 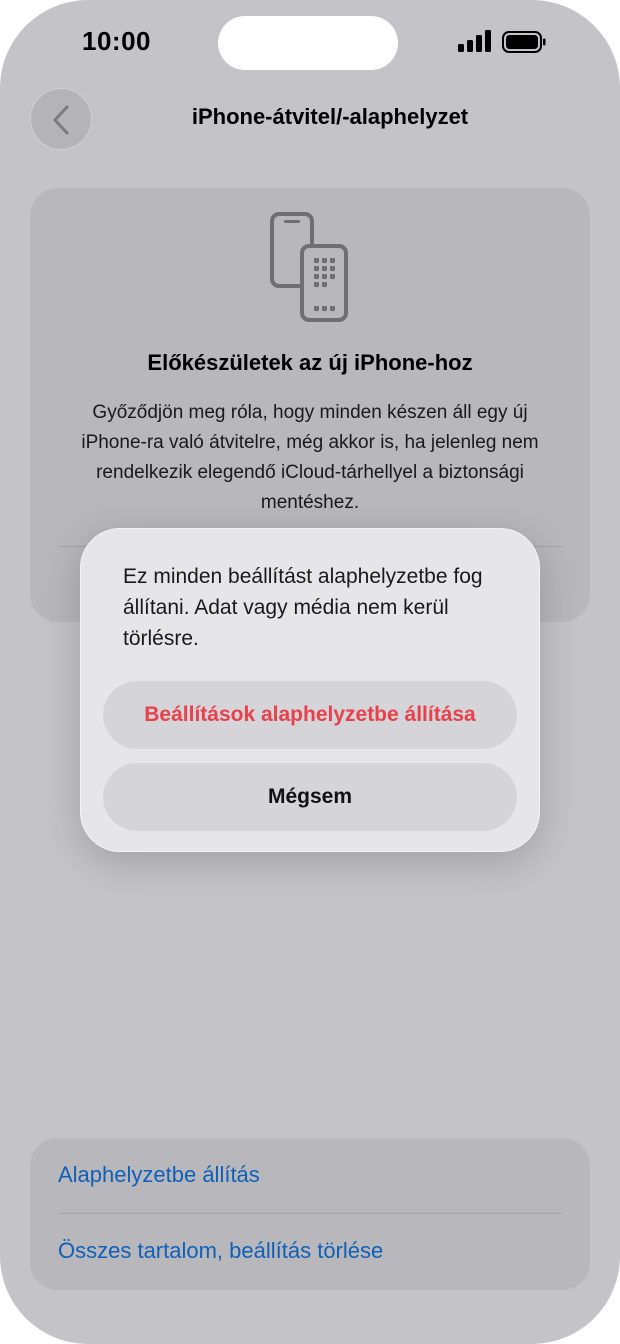 What do you see at coordinates (310, 715) in the screenshot?
I see `reset-settings-button: Beállítások alaphelyzetbe állítása` at bounding box center [310, 715].